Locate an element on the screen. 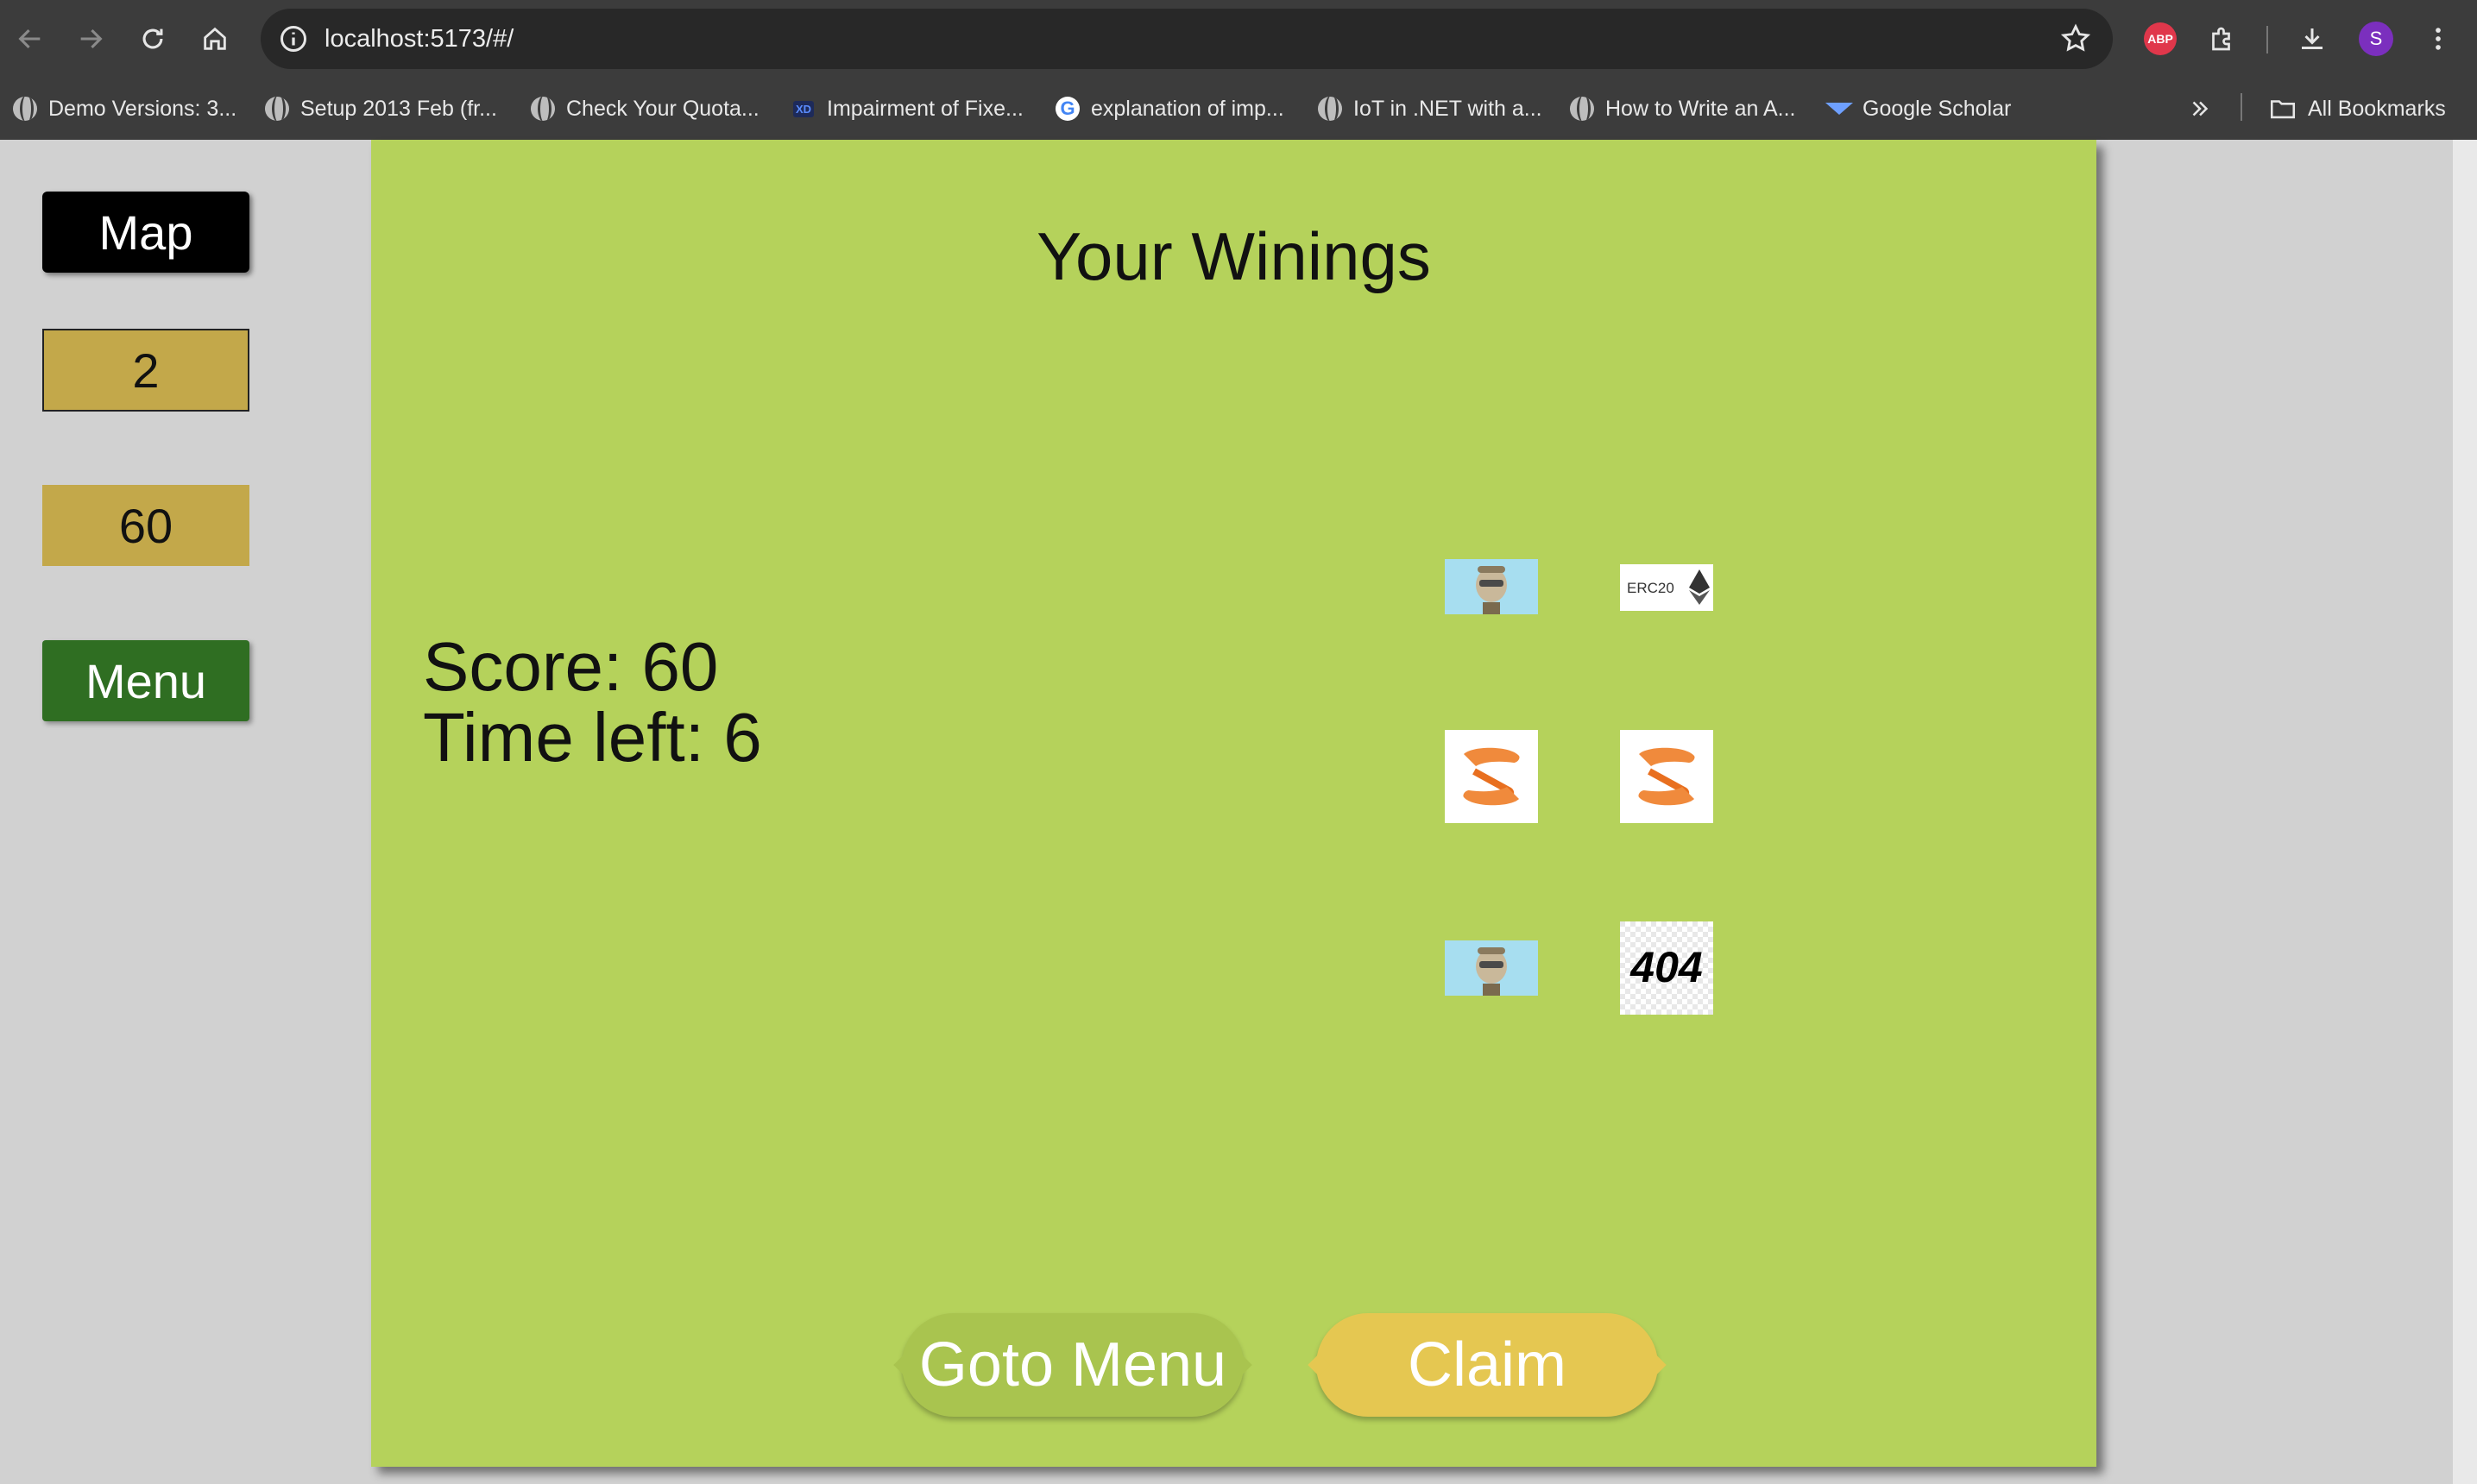 Image resolution: width=2477 pixels, height=1484 pixels. double-chevron-right-icon is located at coordinates (2200, 108).